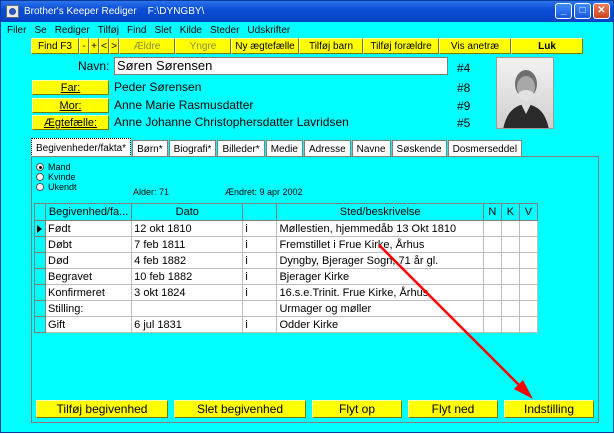  What do you see at coordinates (563, 11) in the screenshot?
I see `minimize-button: _` at bounding box center [563, 11].